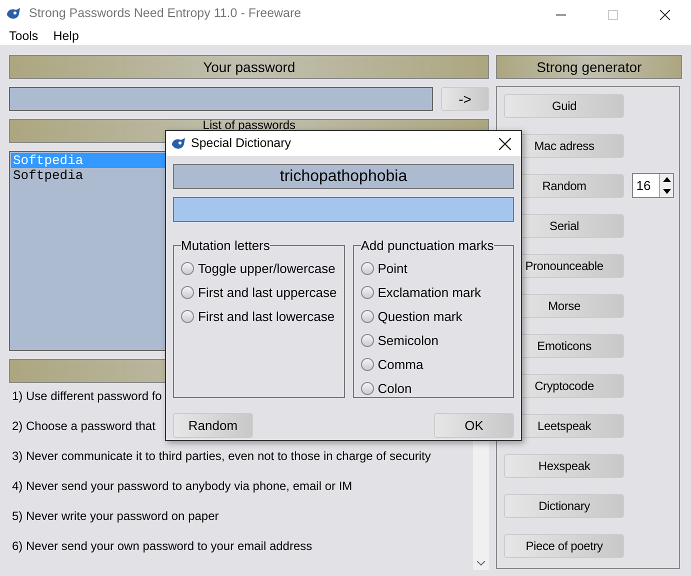 This screenshot has height=576, width=691. I want to click on header-text: List of passwords, so click(249, 125).